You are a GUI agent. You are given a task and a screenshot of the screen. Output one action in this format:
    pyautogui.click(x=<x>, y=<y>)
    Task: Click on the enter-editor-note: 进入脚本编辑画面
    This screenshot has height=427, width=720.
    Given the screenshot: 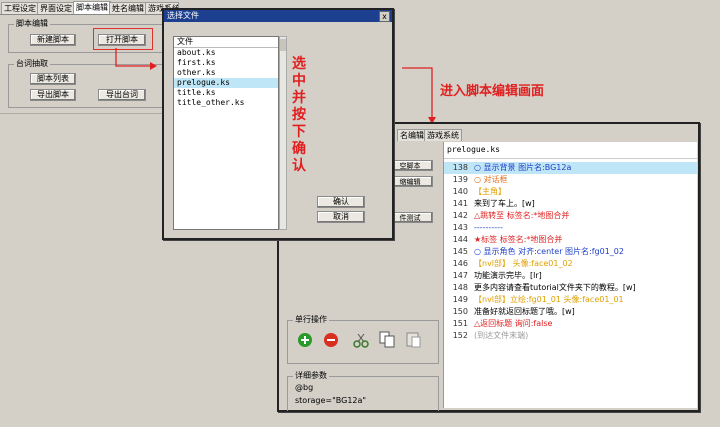 What is the action you would take?
    pyautogui.click(x=492, y=91)
    